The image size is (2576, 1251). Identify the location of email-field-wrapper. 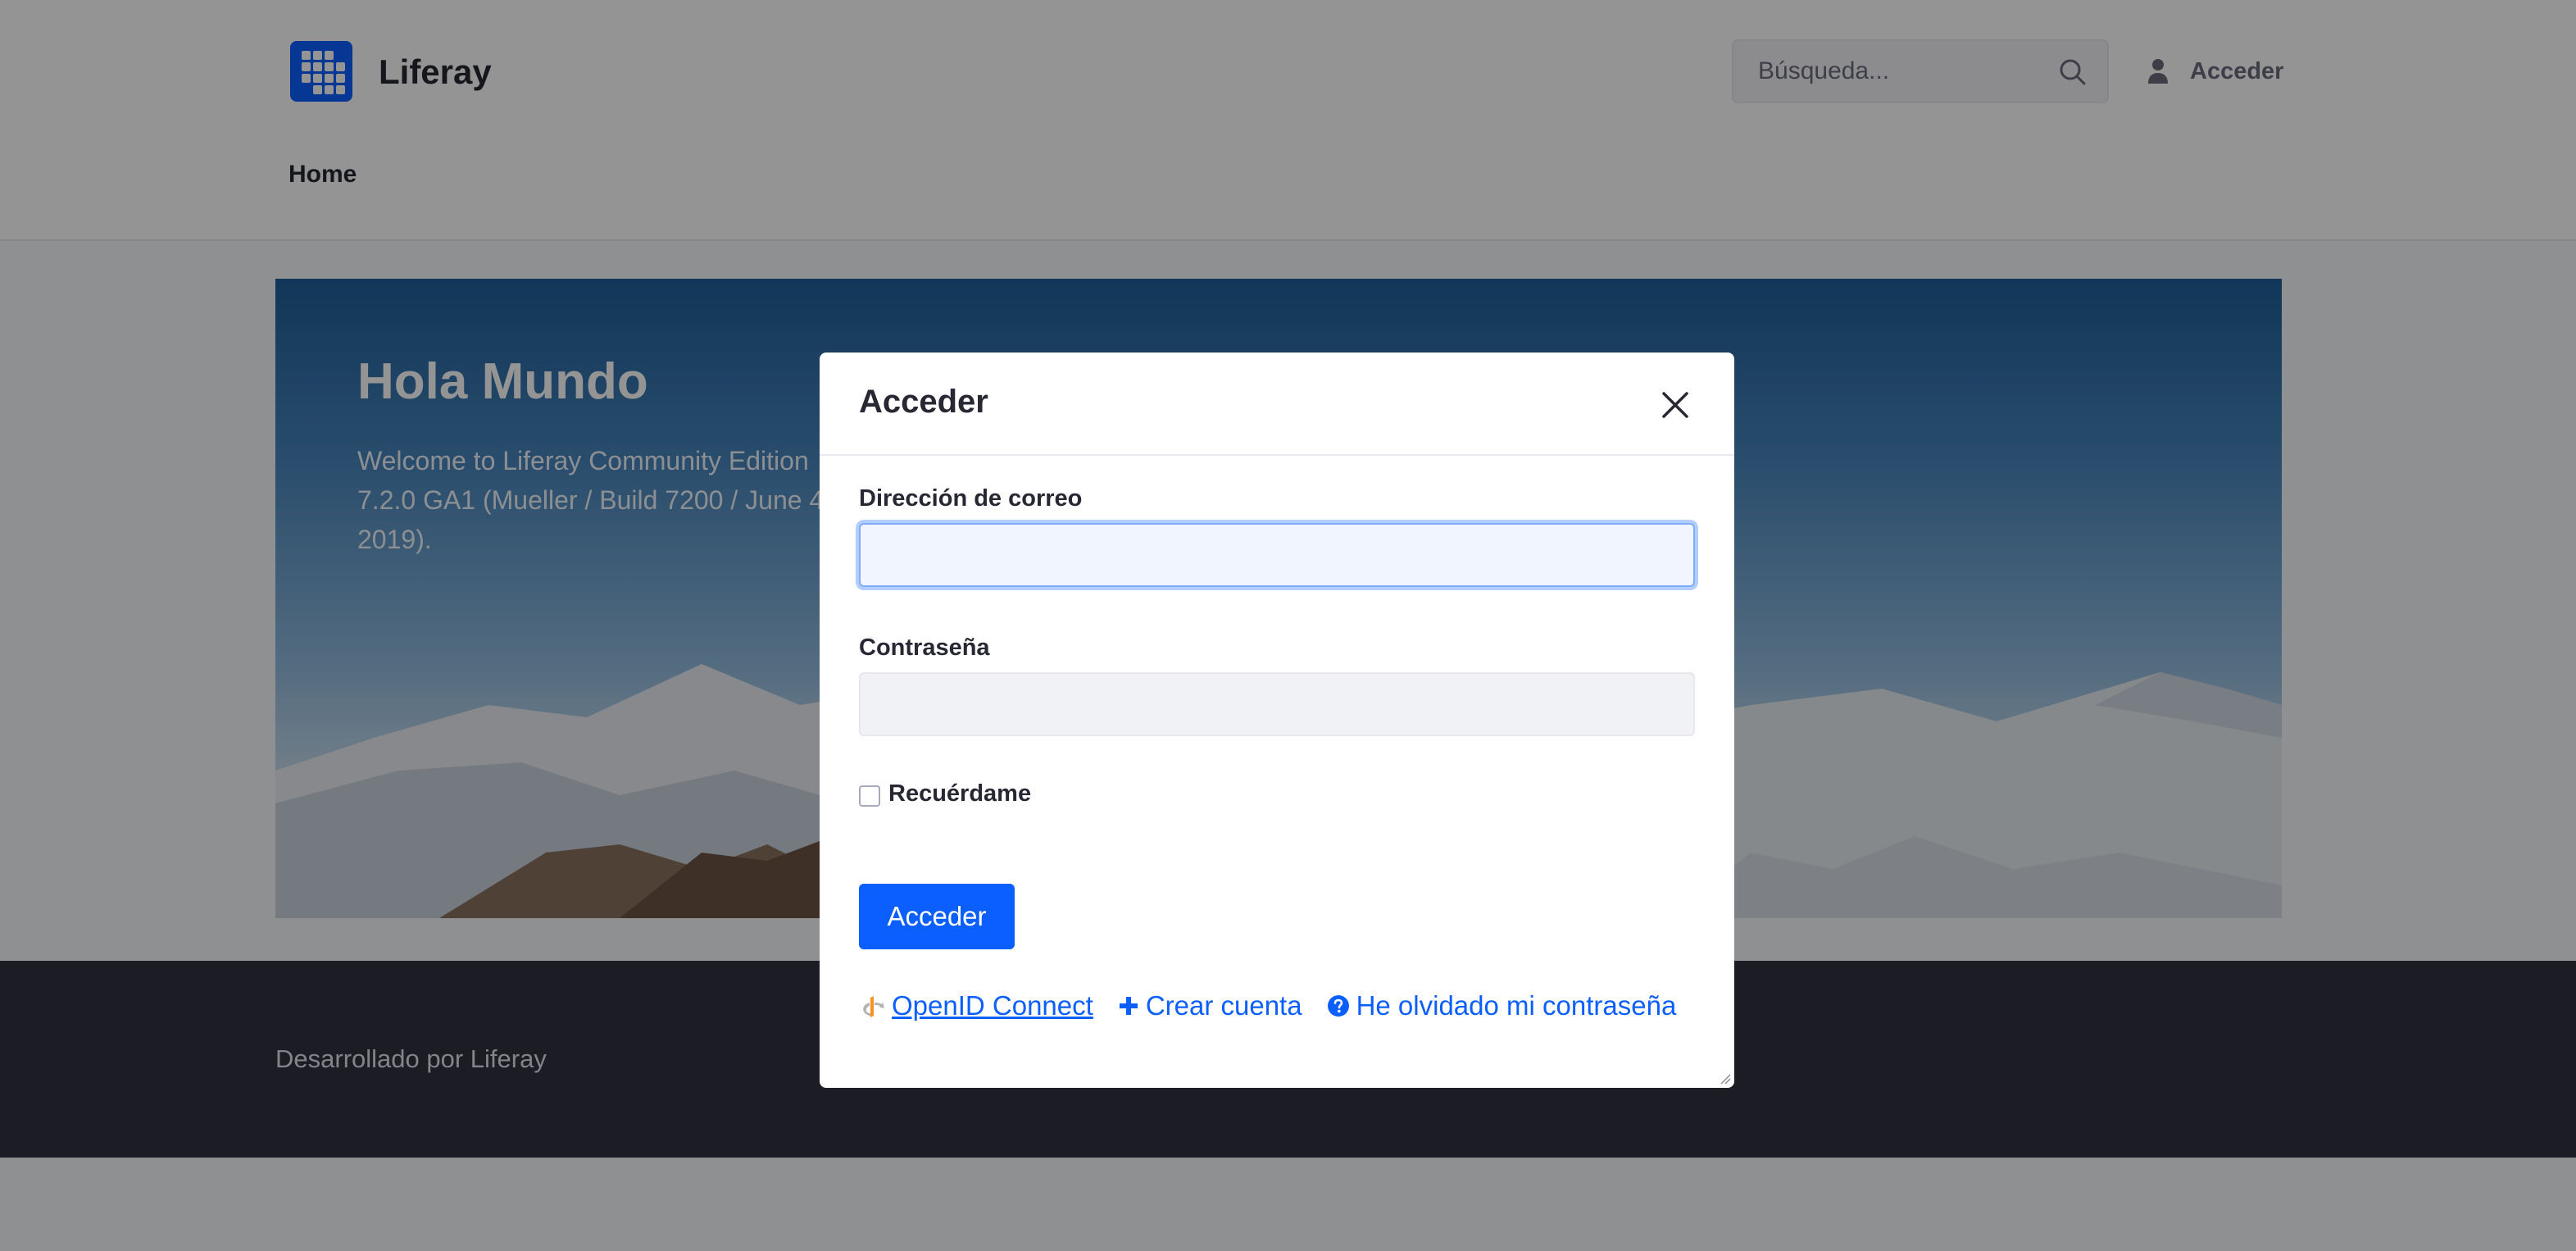
(1277, 555).